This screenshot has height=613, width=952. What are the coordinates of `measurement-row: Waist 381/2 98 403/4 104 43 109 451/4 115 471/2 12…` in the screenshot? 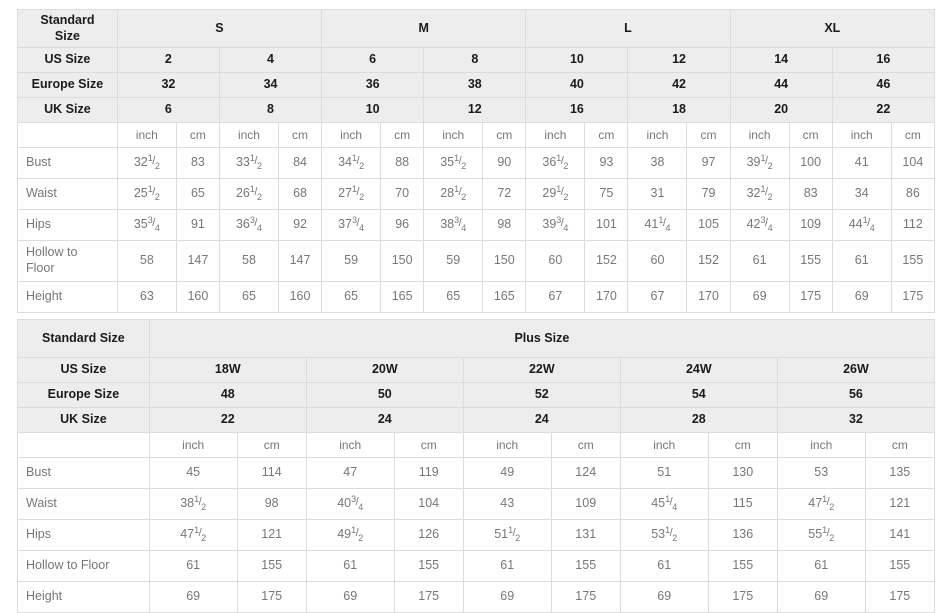 It's located at (476, 504).